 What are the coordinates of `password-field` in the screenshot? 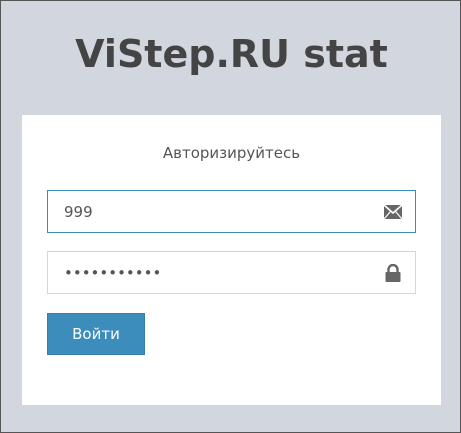 It's located at (231, 272).